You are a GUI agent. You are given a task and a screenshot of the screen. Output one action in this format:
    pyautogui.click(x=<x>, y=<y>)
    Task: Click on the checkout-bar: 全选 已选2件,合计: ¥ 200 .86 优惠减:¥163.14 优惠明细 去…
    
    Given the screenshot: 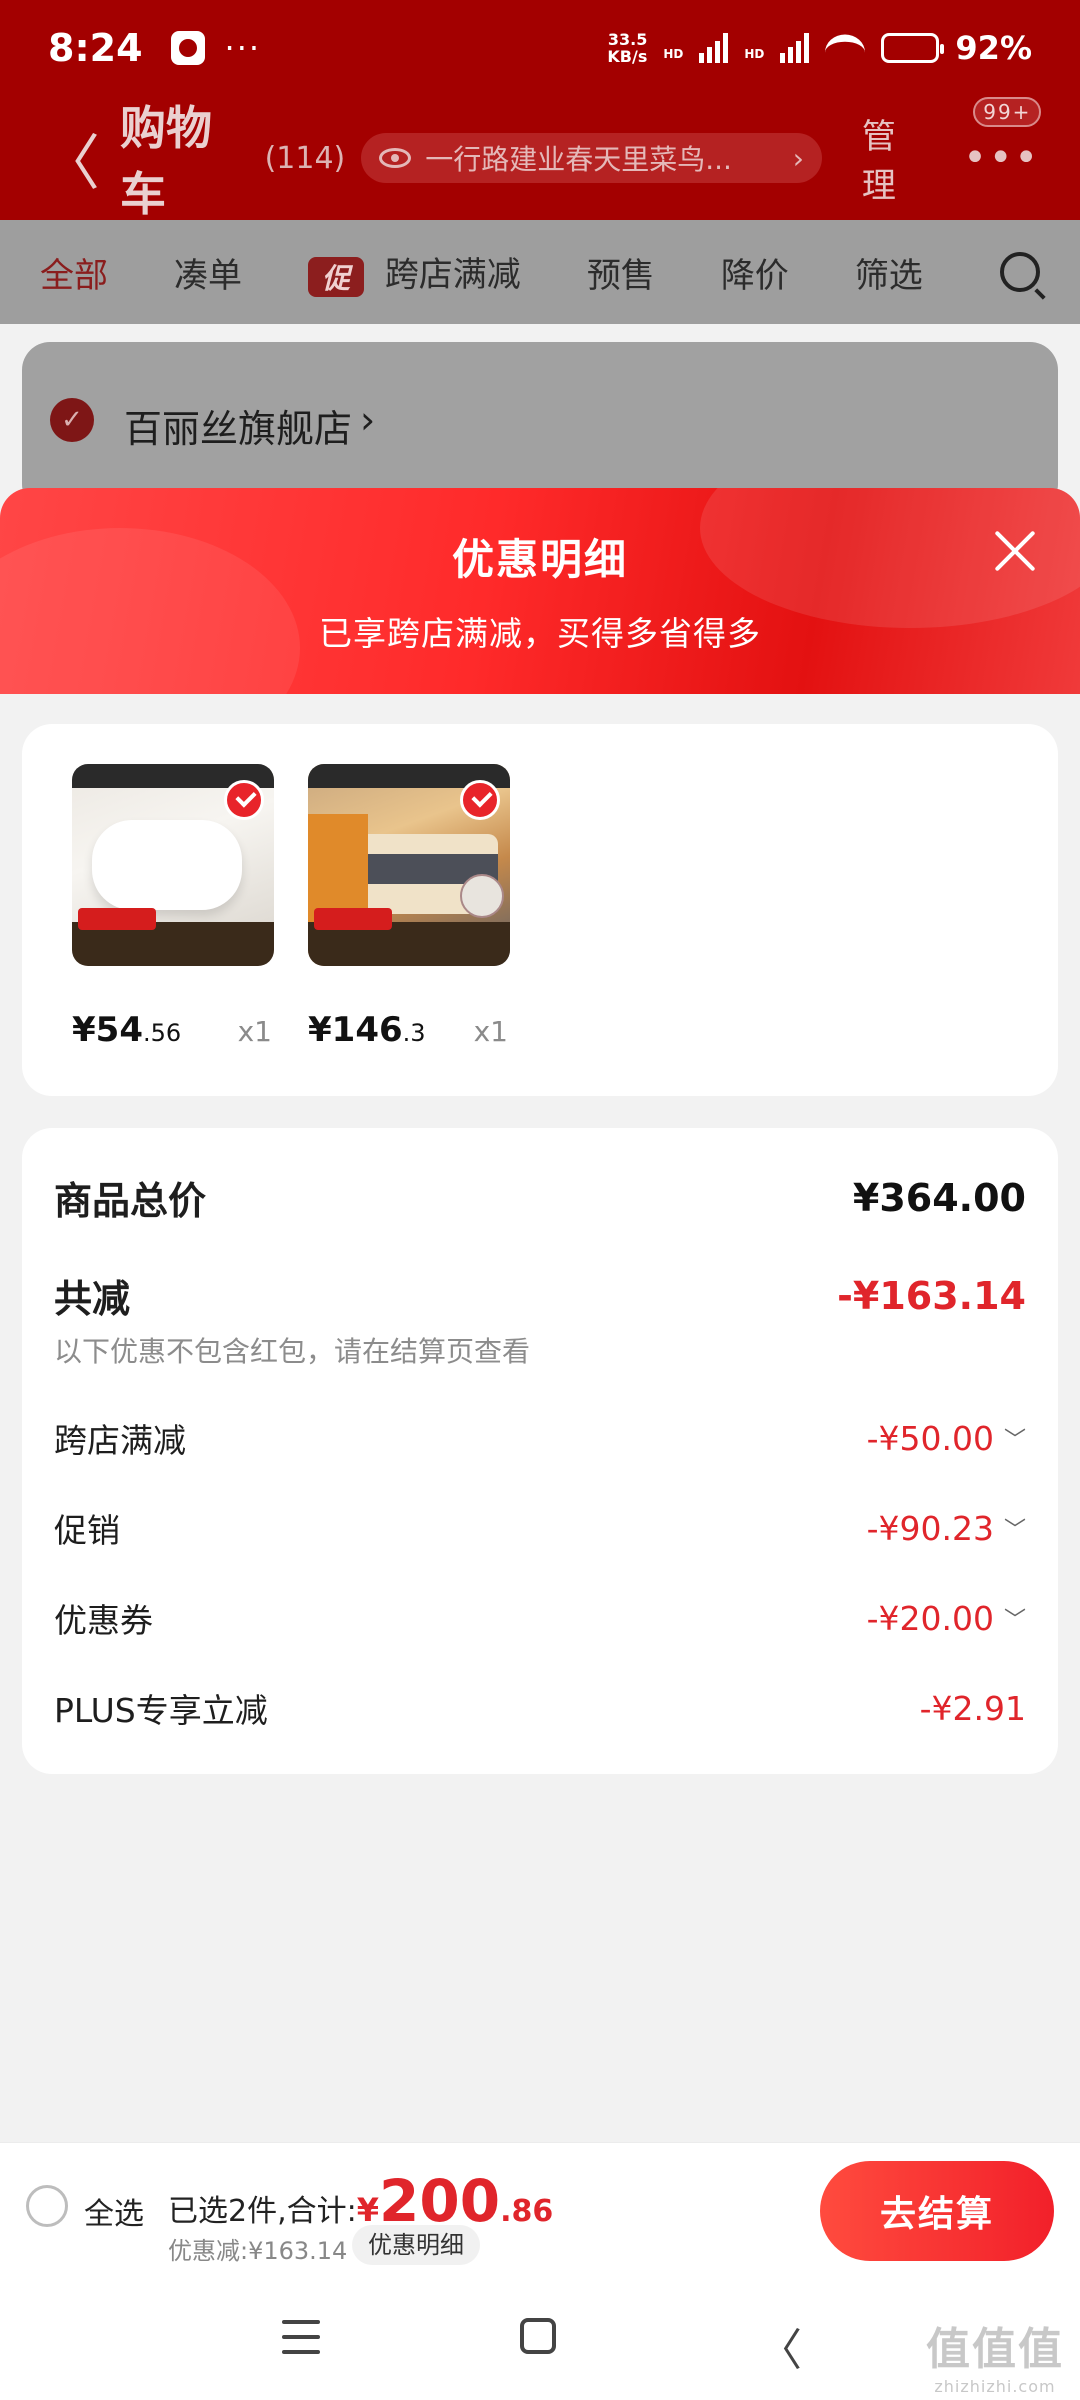 What is the action you would take?
    pyautogui.click(x=540, y=2207)
    